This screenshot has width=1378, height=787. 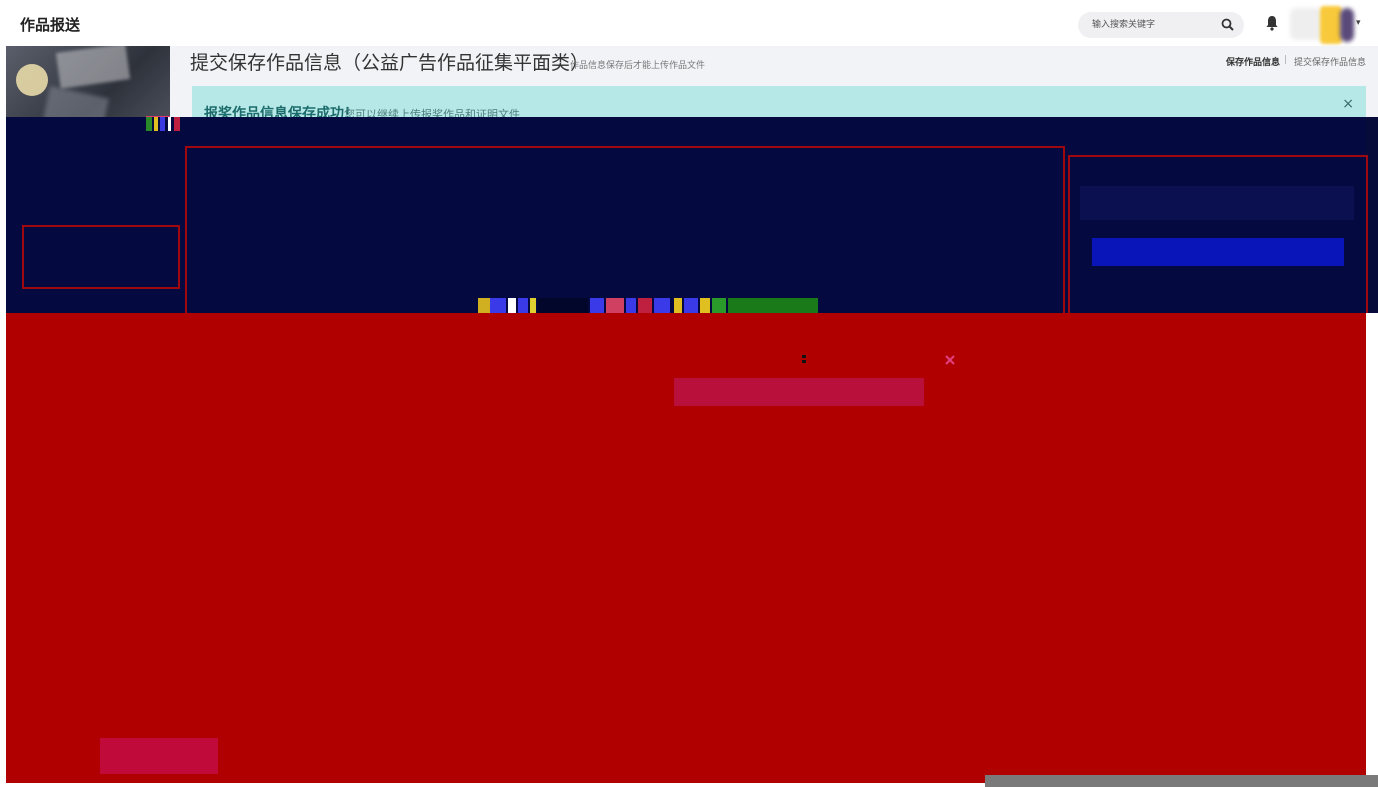 What do you see at coordinates (1217, 203) in the screenshot?
I see `right-panel-field` at bounding box center [1217, 203].